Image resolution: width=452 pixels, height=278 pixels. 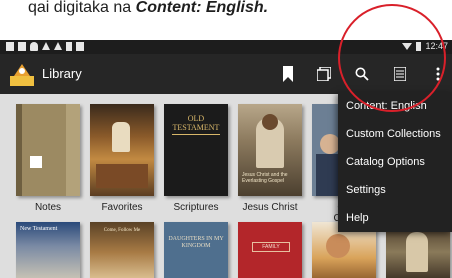 What do you see at coordinates (69, 46) in the screenshot?
I see `download-notification-icon` at bounding box center [69, 46].